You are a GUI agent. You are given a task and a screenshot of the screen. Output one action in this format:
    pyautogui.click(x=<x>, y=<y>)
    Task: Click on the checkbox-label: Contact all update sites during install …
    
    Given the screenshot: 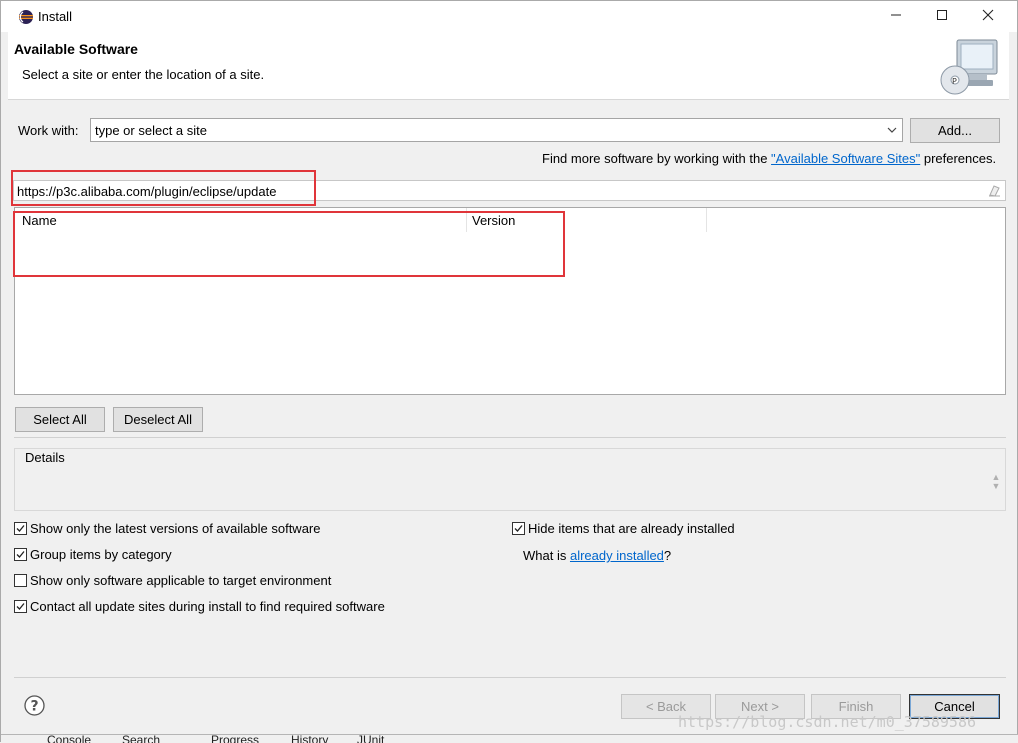 What is the action you would take?
    pyautogui.click(x=207, y=606)
    